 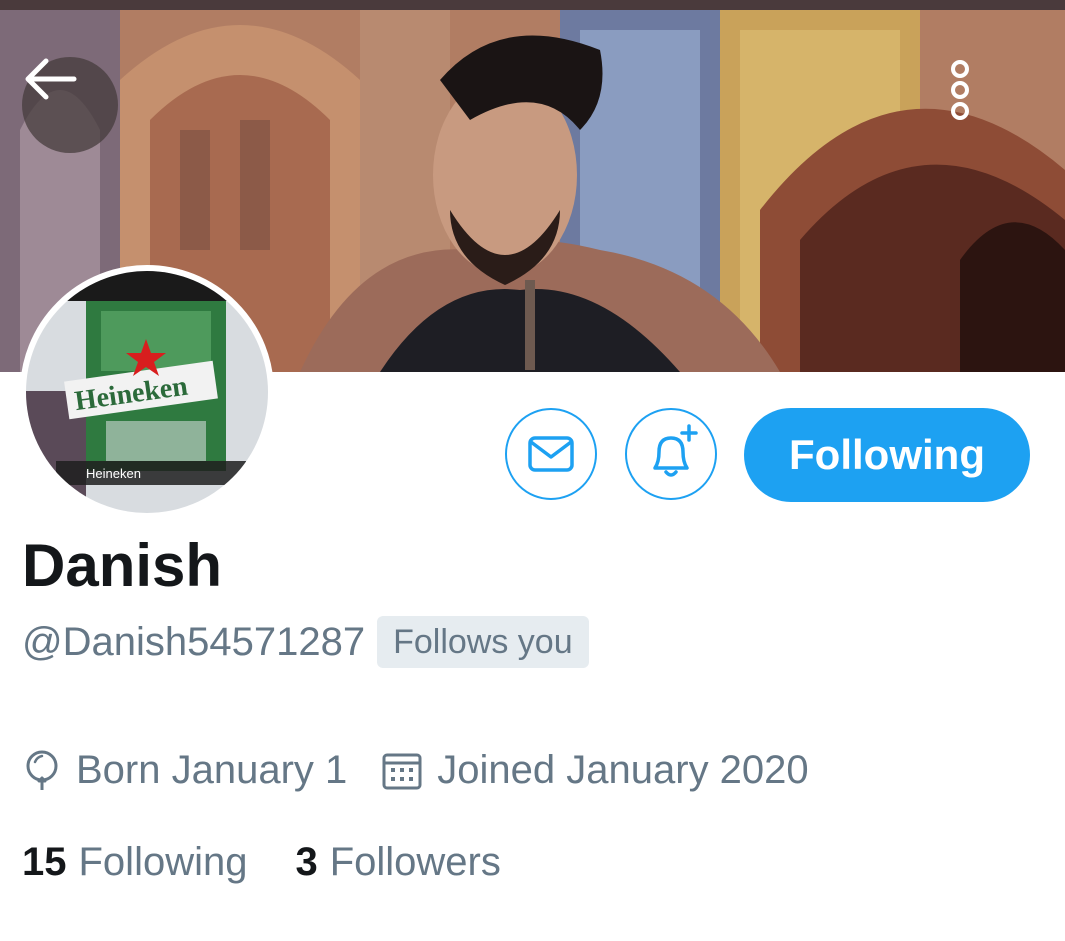 I want to click on following-label: Following, so click(x=163, y=862).